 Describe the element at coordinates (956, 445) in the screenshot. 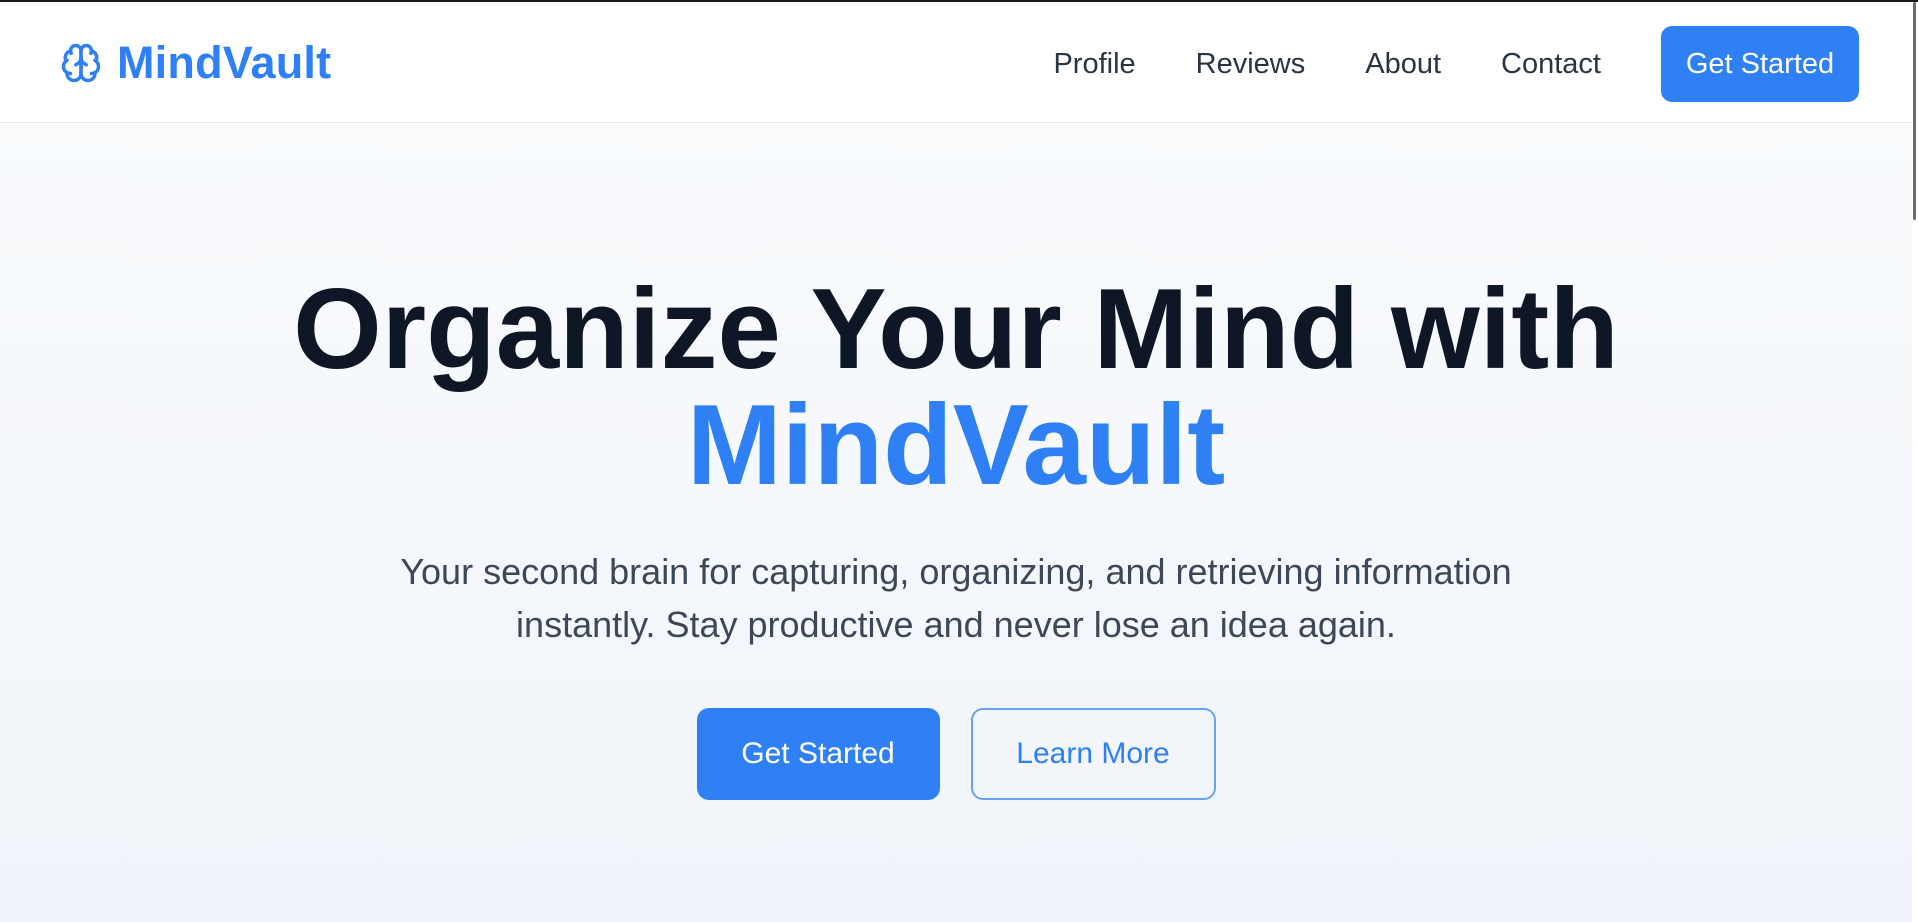

I see `hero-title-highlight: MindVault` at that location.